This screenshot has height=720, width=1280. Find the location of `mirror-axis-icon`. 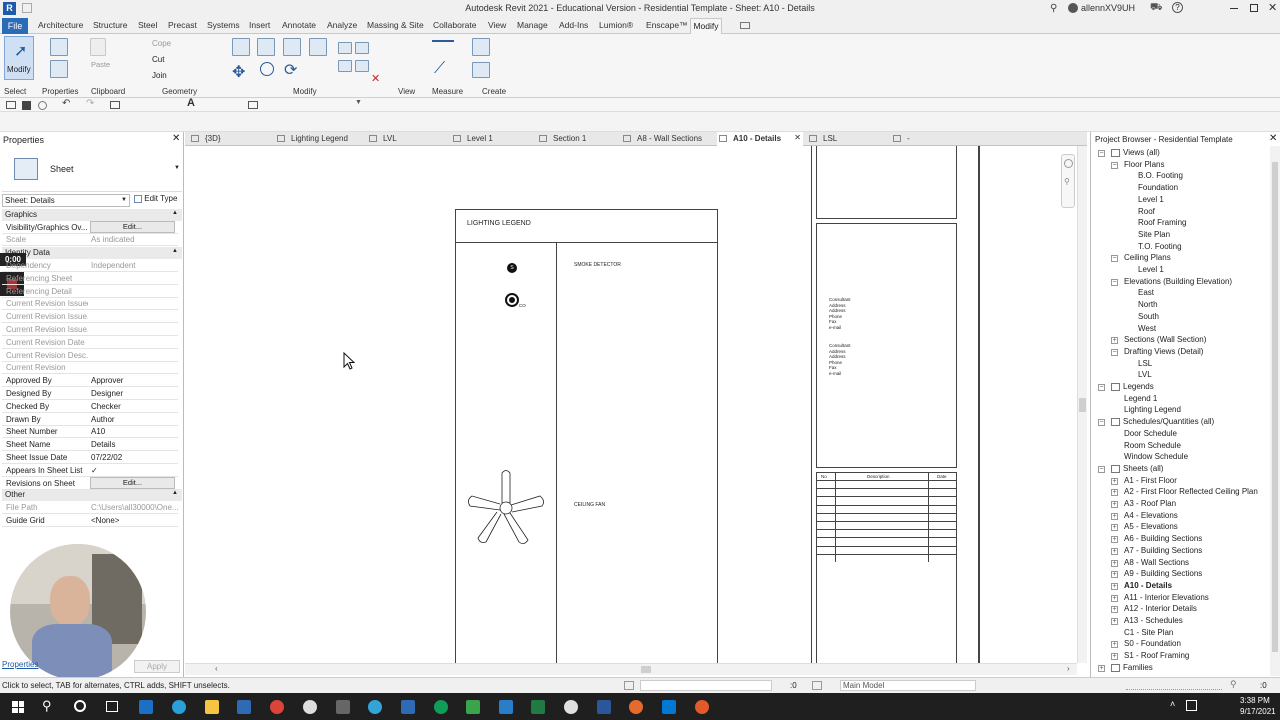

mirror-axis-icon is located at coordinates (292, 47).